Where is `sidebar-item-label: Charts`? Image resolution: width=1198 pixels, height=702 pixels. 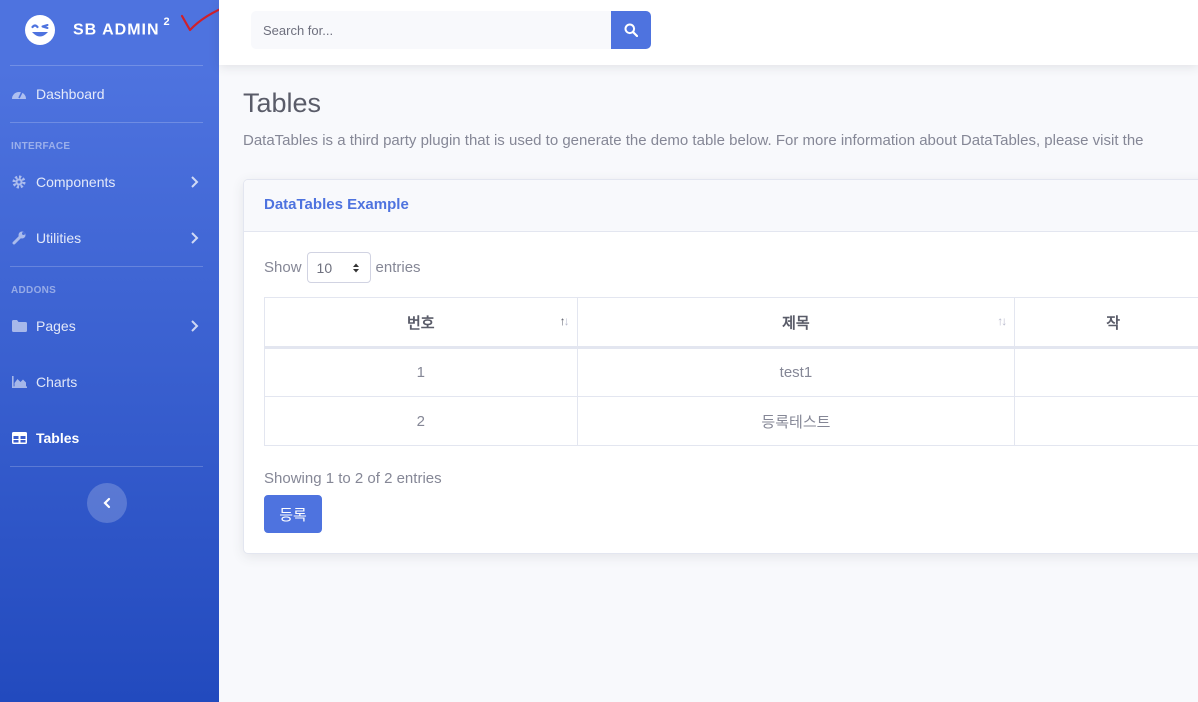
sidebar-item-label: Charts is located at coordinates (57, 382).